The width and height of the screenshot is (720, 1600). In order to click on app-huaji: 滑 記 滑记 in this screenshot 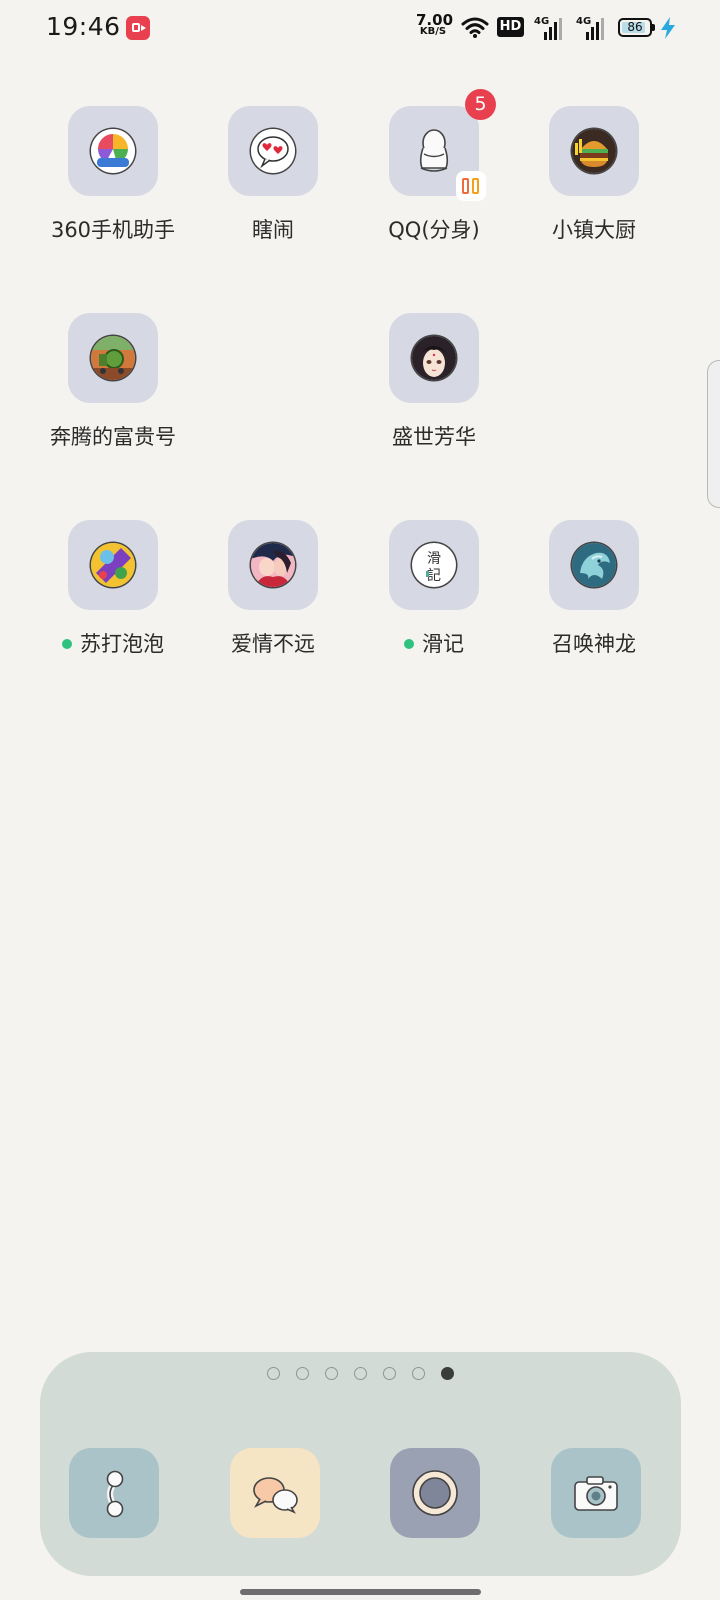, I will do `click(434, 589)`.